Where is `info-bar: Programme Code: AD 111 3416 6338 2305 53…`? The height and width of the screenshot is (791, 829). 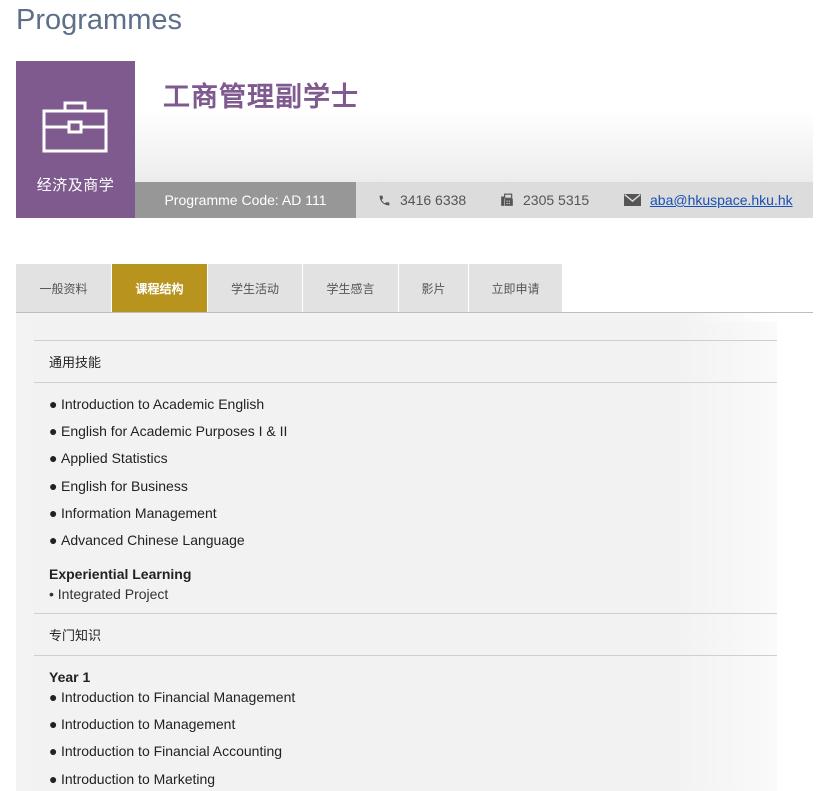
info-bar: Programme Code: AD 111 3416 6338 2305 53… is located at coordinates (474, 200).